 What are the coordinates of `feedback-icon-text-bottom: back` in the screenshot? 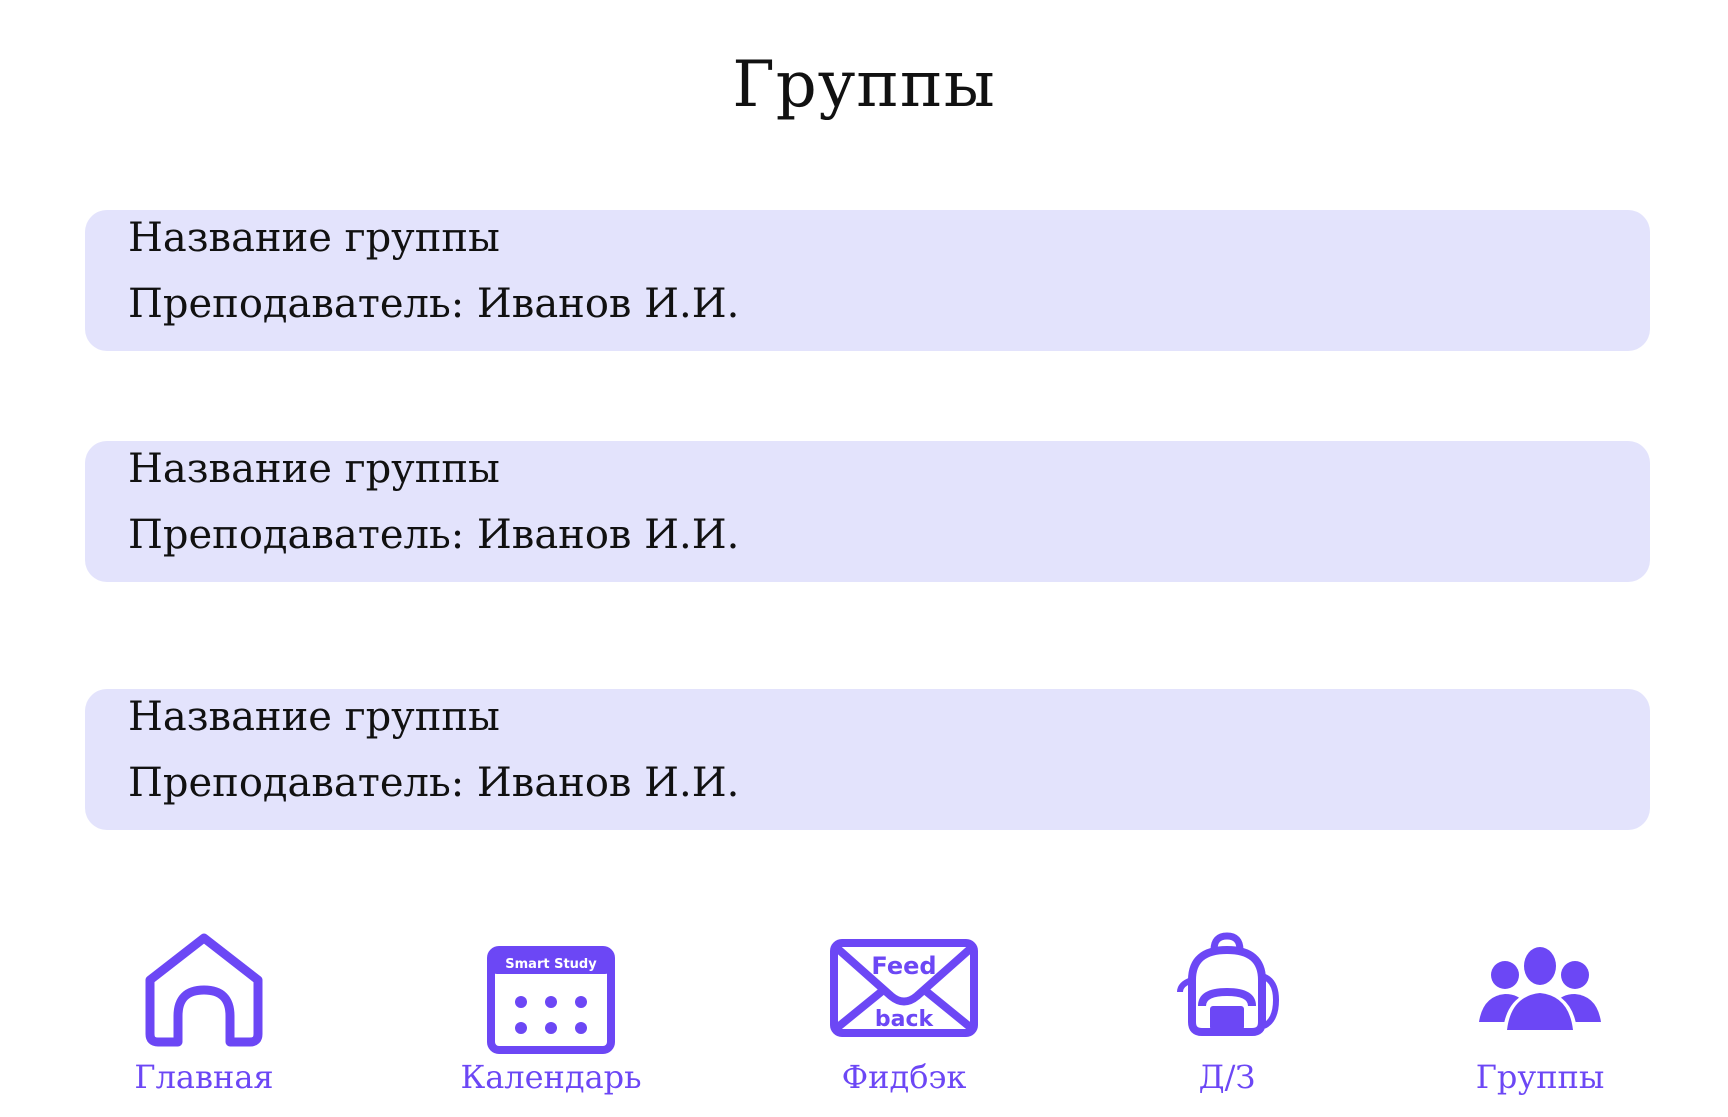 It's located at (905, 1019).